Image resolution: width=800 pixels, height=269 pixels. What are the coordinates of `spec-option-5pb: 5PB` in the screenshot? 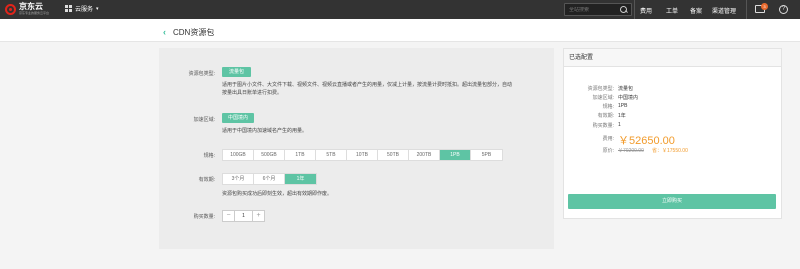 It's located at (486, 155).